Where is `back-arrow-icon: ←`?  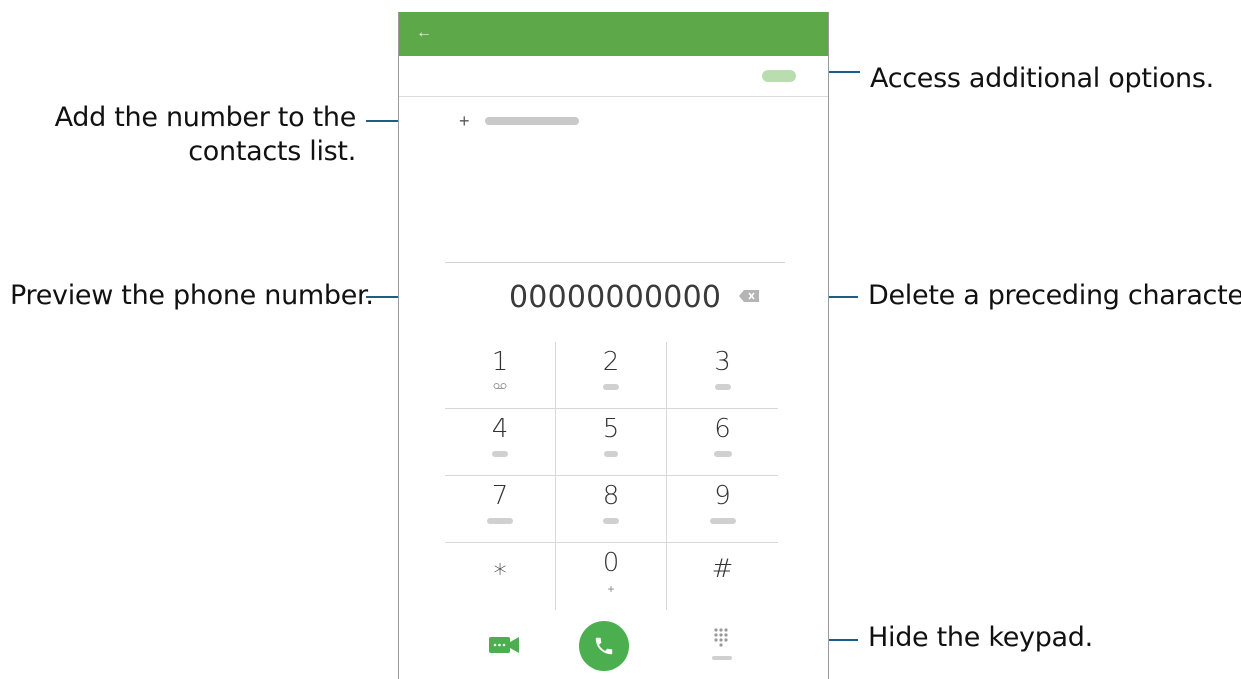 back-arrow-icon: ← is located at coordinates (424, 33).